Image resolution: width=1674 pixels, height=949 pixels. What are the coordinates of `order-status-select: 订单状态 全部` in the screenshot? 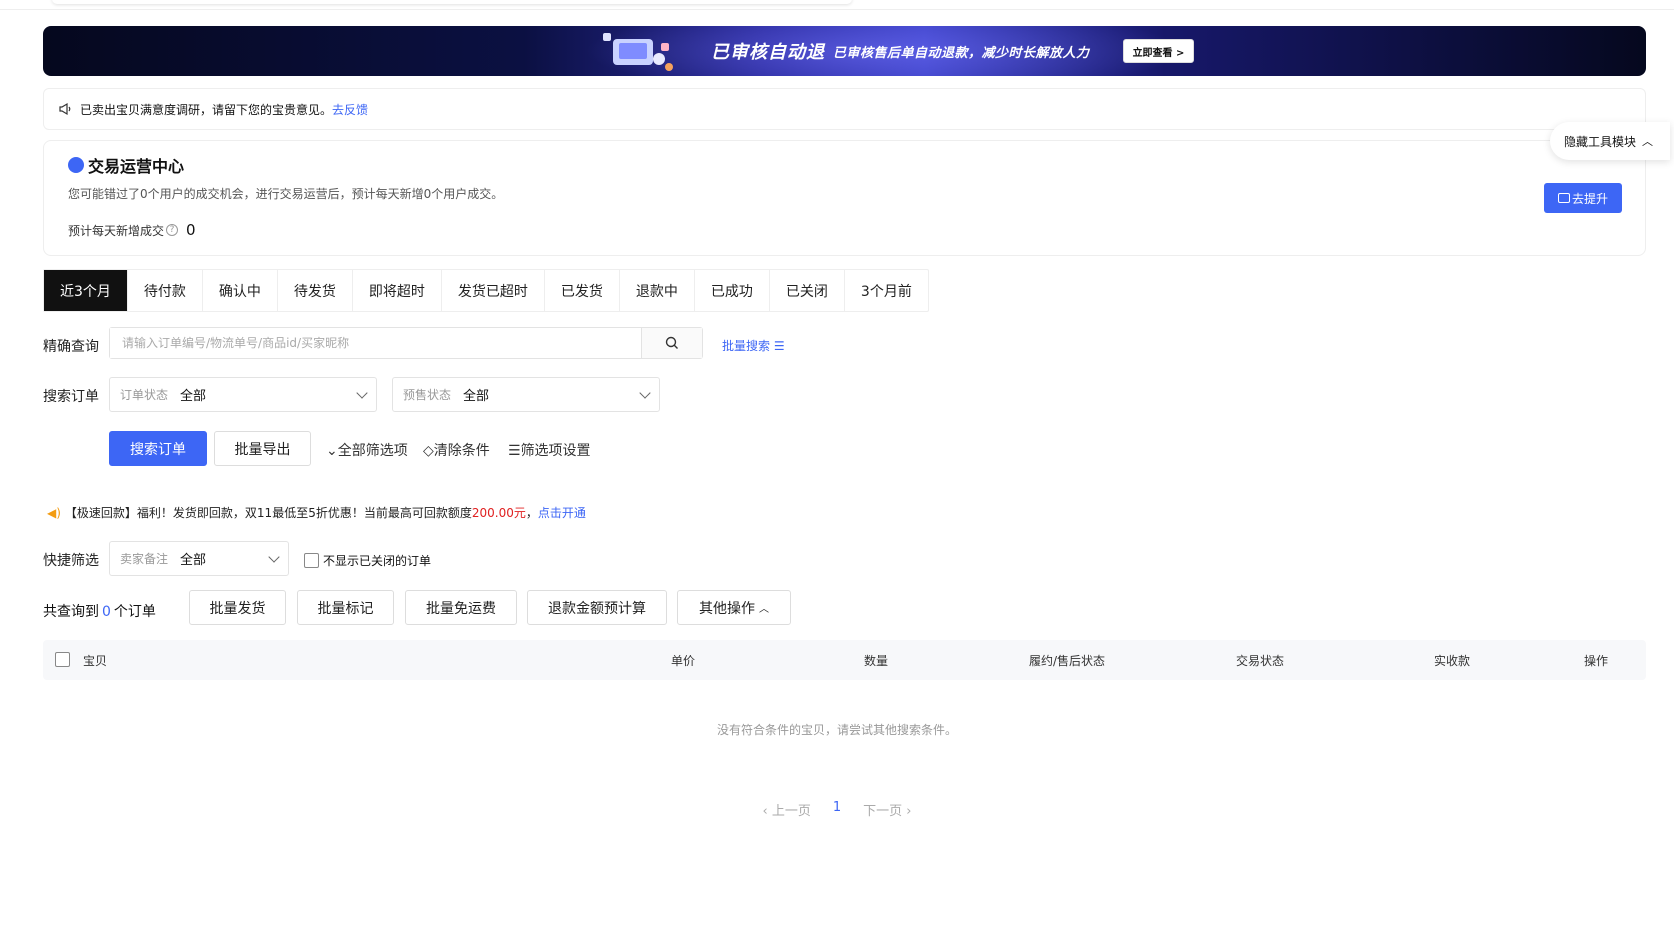 It's located at (243, 394).